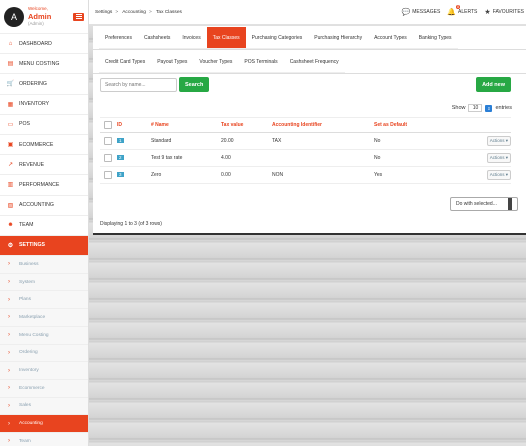  I want to click on submenu-item-label: Business, so click(29, 264).